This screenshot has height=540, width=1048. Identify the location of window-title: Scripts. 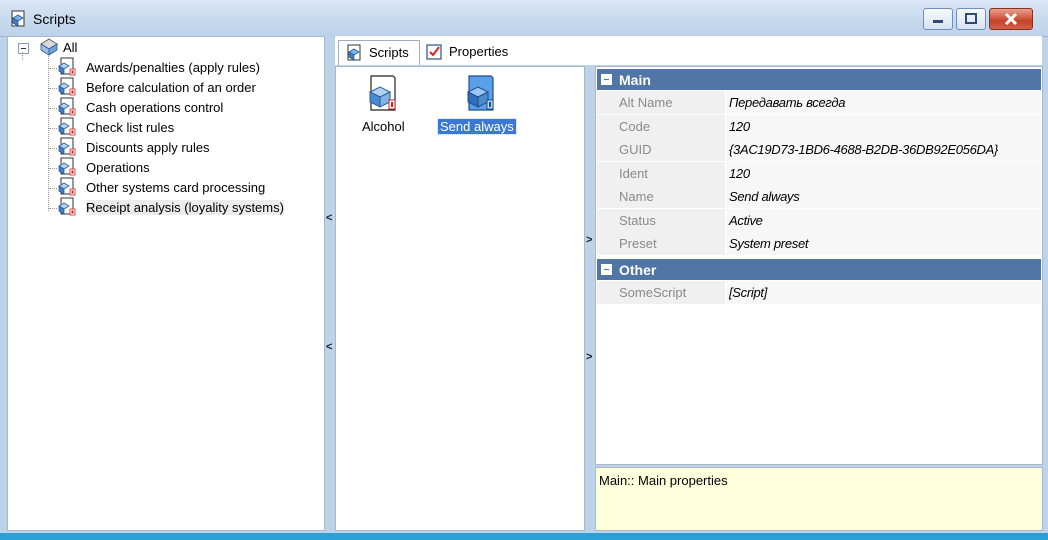
(54, 19).